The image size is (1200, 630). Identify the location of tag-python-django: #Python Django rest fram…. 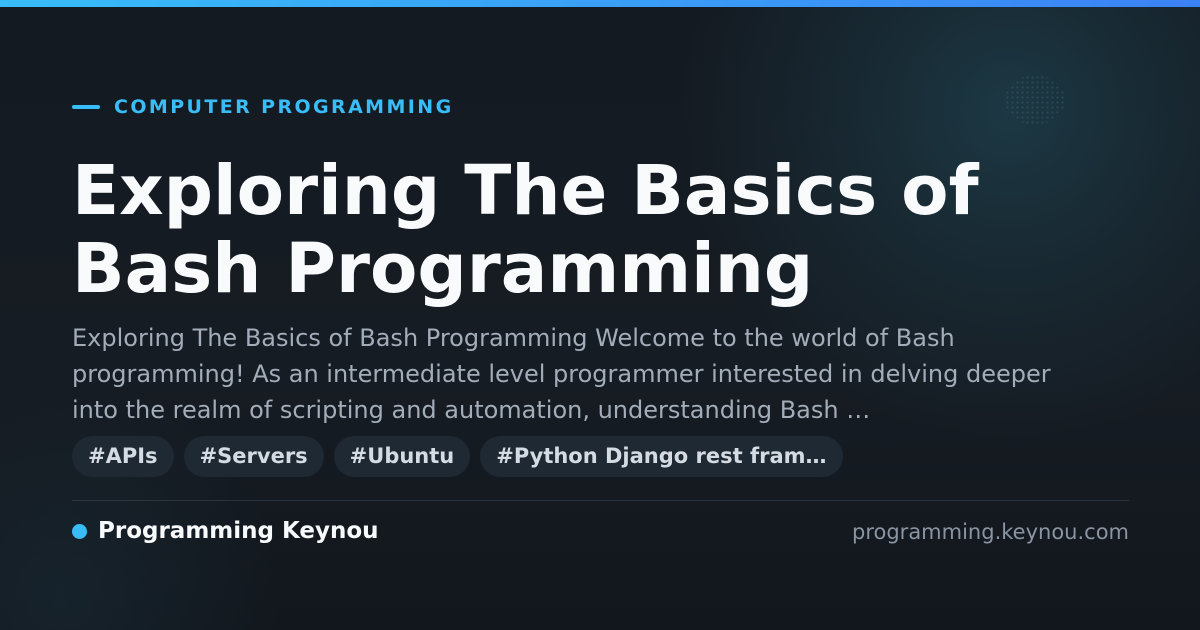
(661, 456).